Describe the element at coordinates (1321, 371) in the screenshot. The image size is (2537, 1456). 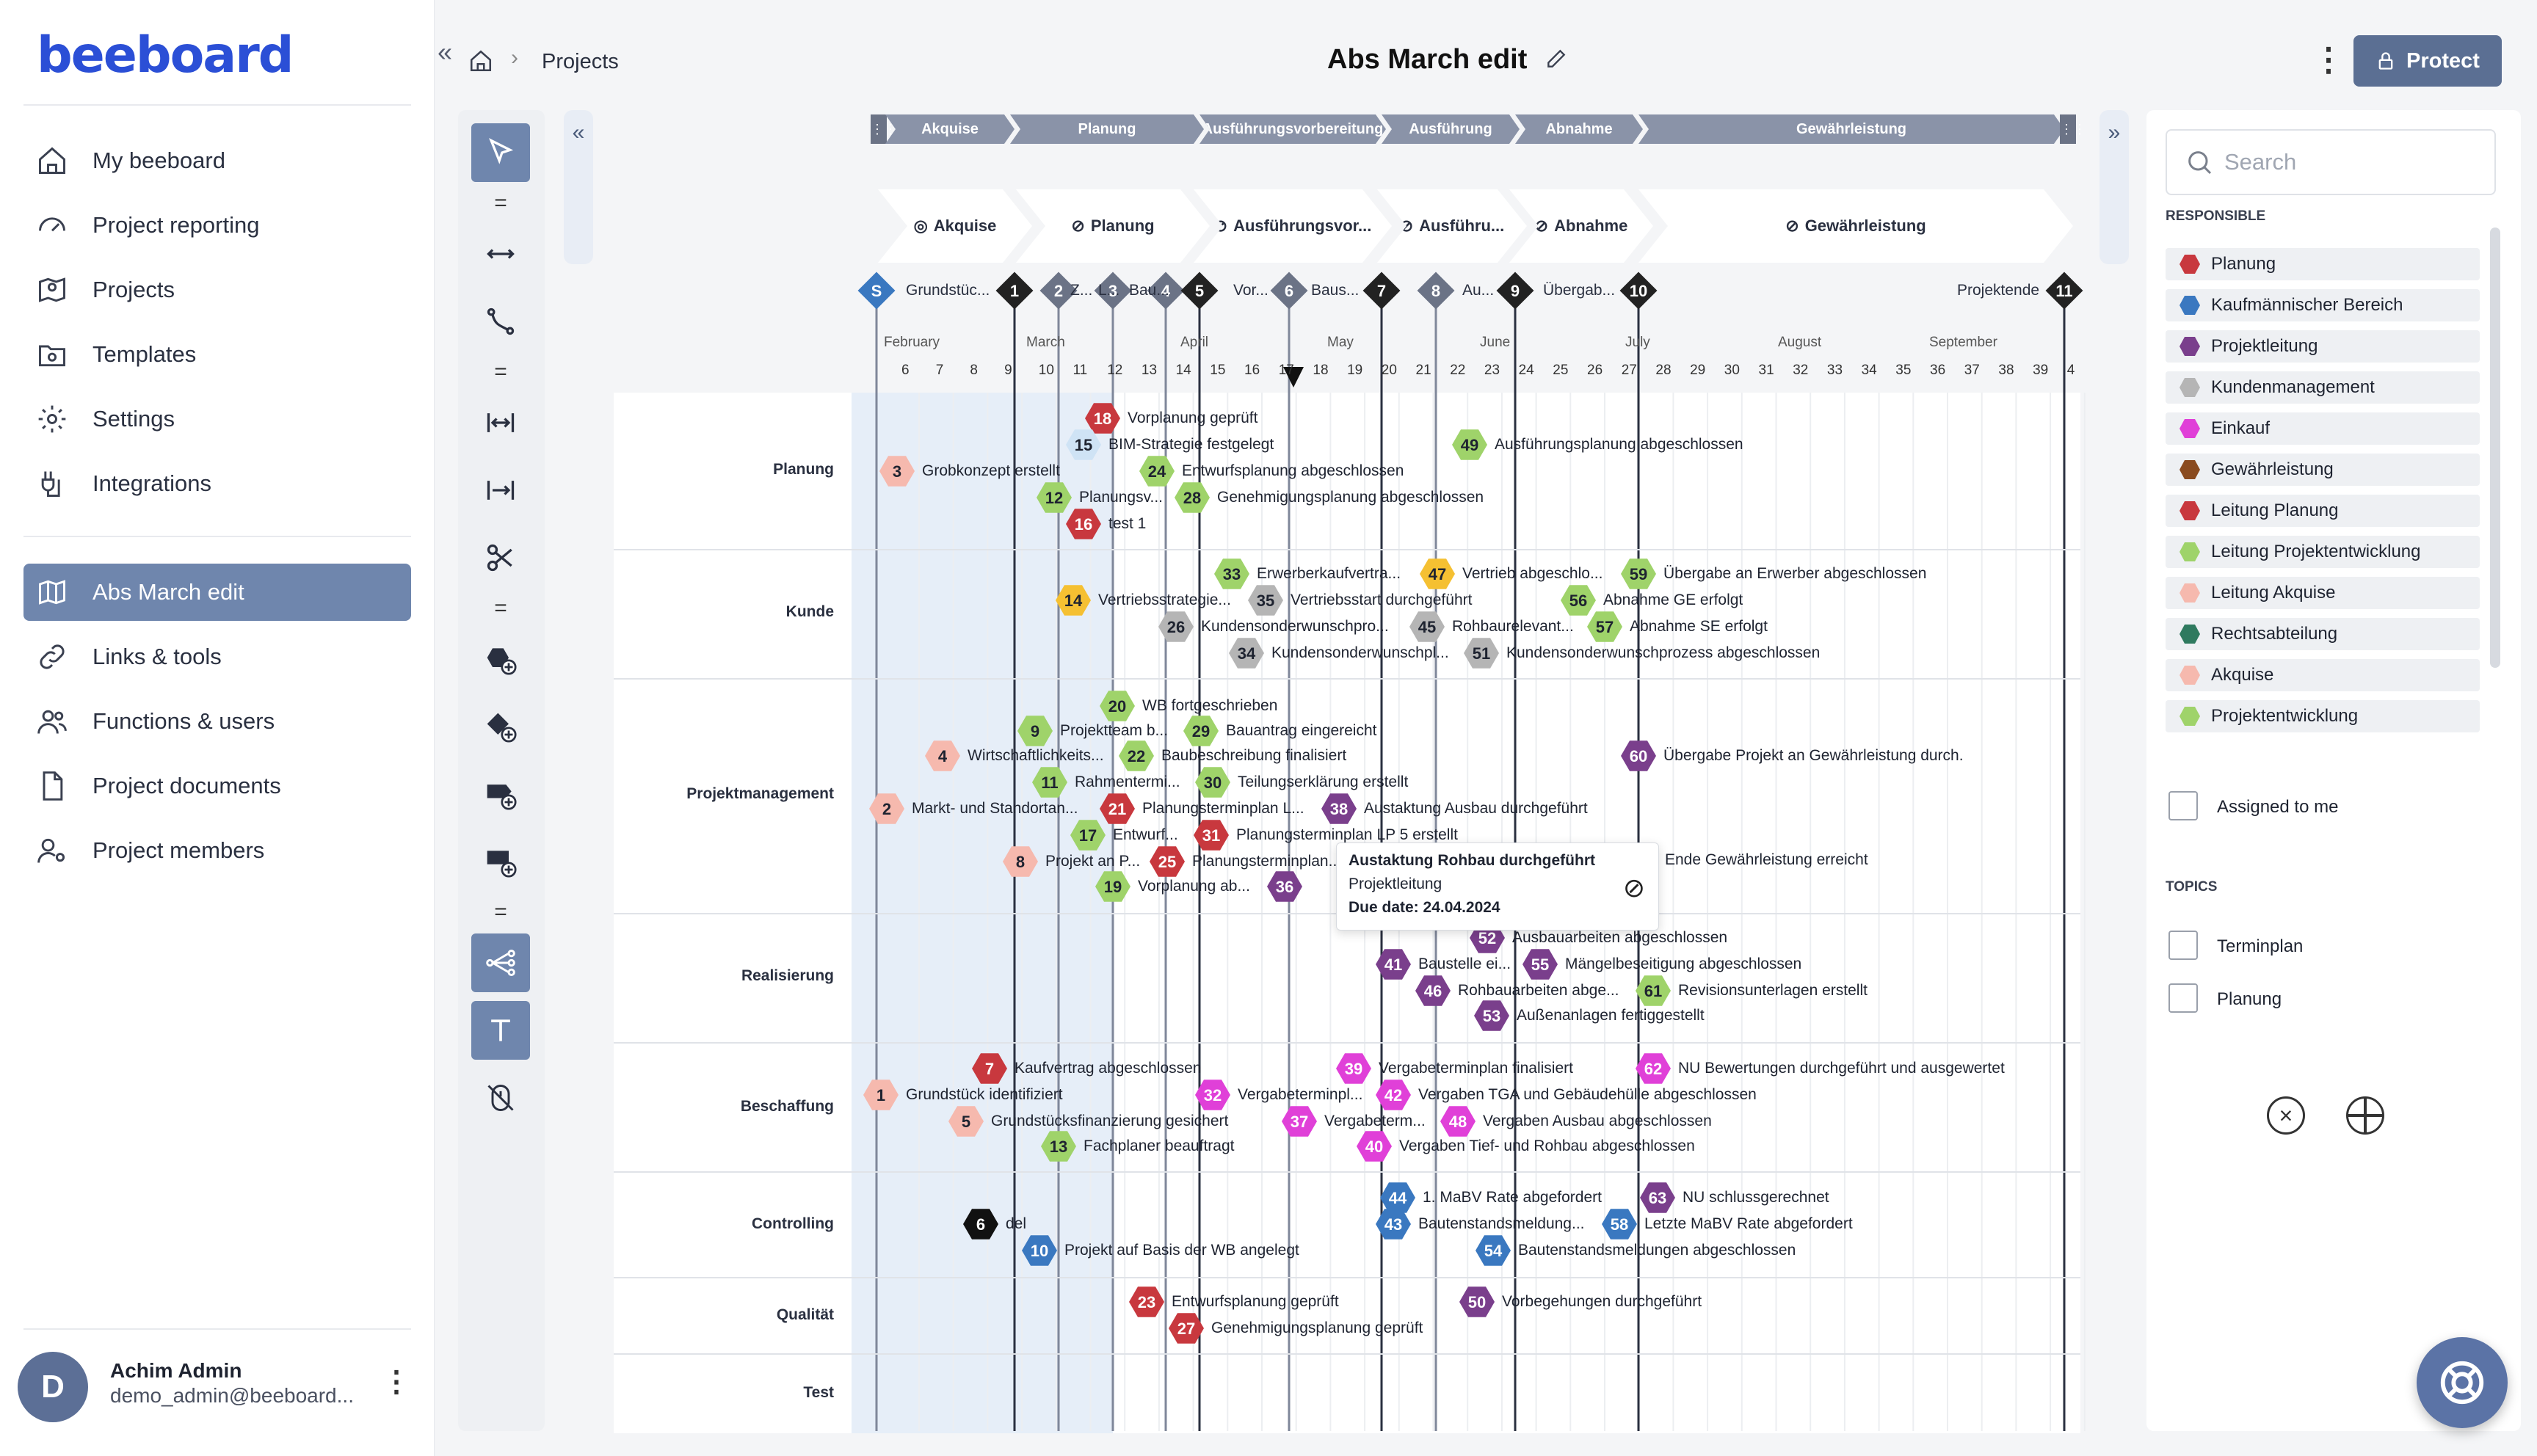
I see `week-label: 18` at that location.